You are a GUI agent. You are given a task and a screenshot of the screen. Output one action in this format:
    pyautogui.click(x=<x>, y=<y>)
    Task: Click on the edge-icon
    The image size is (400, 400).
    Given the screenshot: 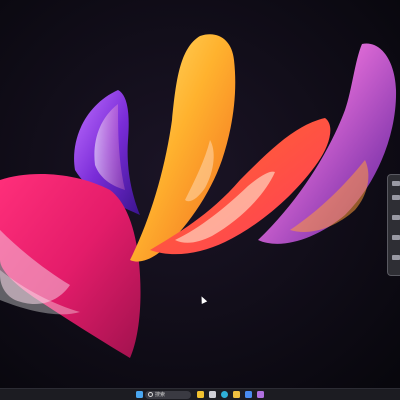 What is the action you would take?
    pyautogui.click(x=224, y=394)
    